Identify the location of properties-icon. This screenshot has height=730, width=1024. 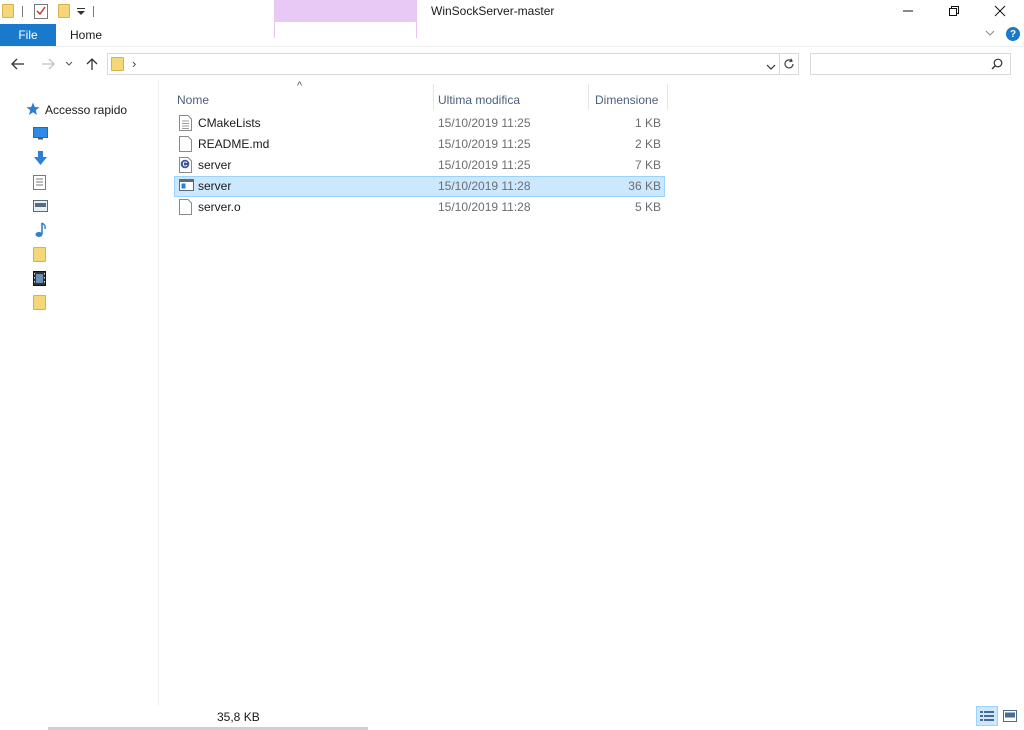
(41, 12).